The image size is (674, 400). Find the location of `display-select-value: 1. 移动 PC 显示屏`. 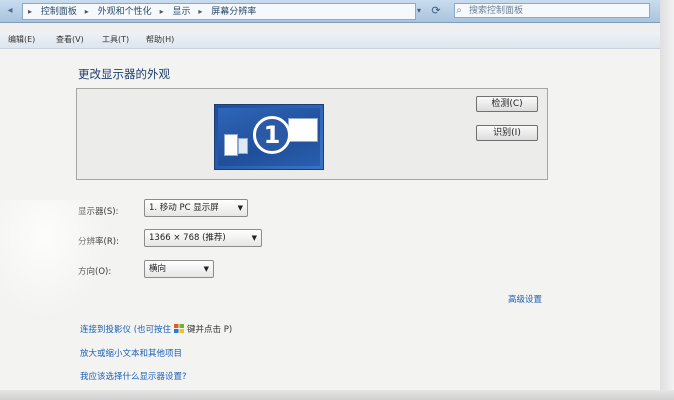

display-select-value: 1. 移动 PC 显示屏 is located at coordinates (184, 208).